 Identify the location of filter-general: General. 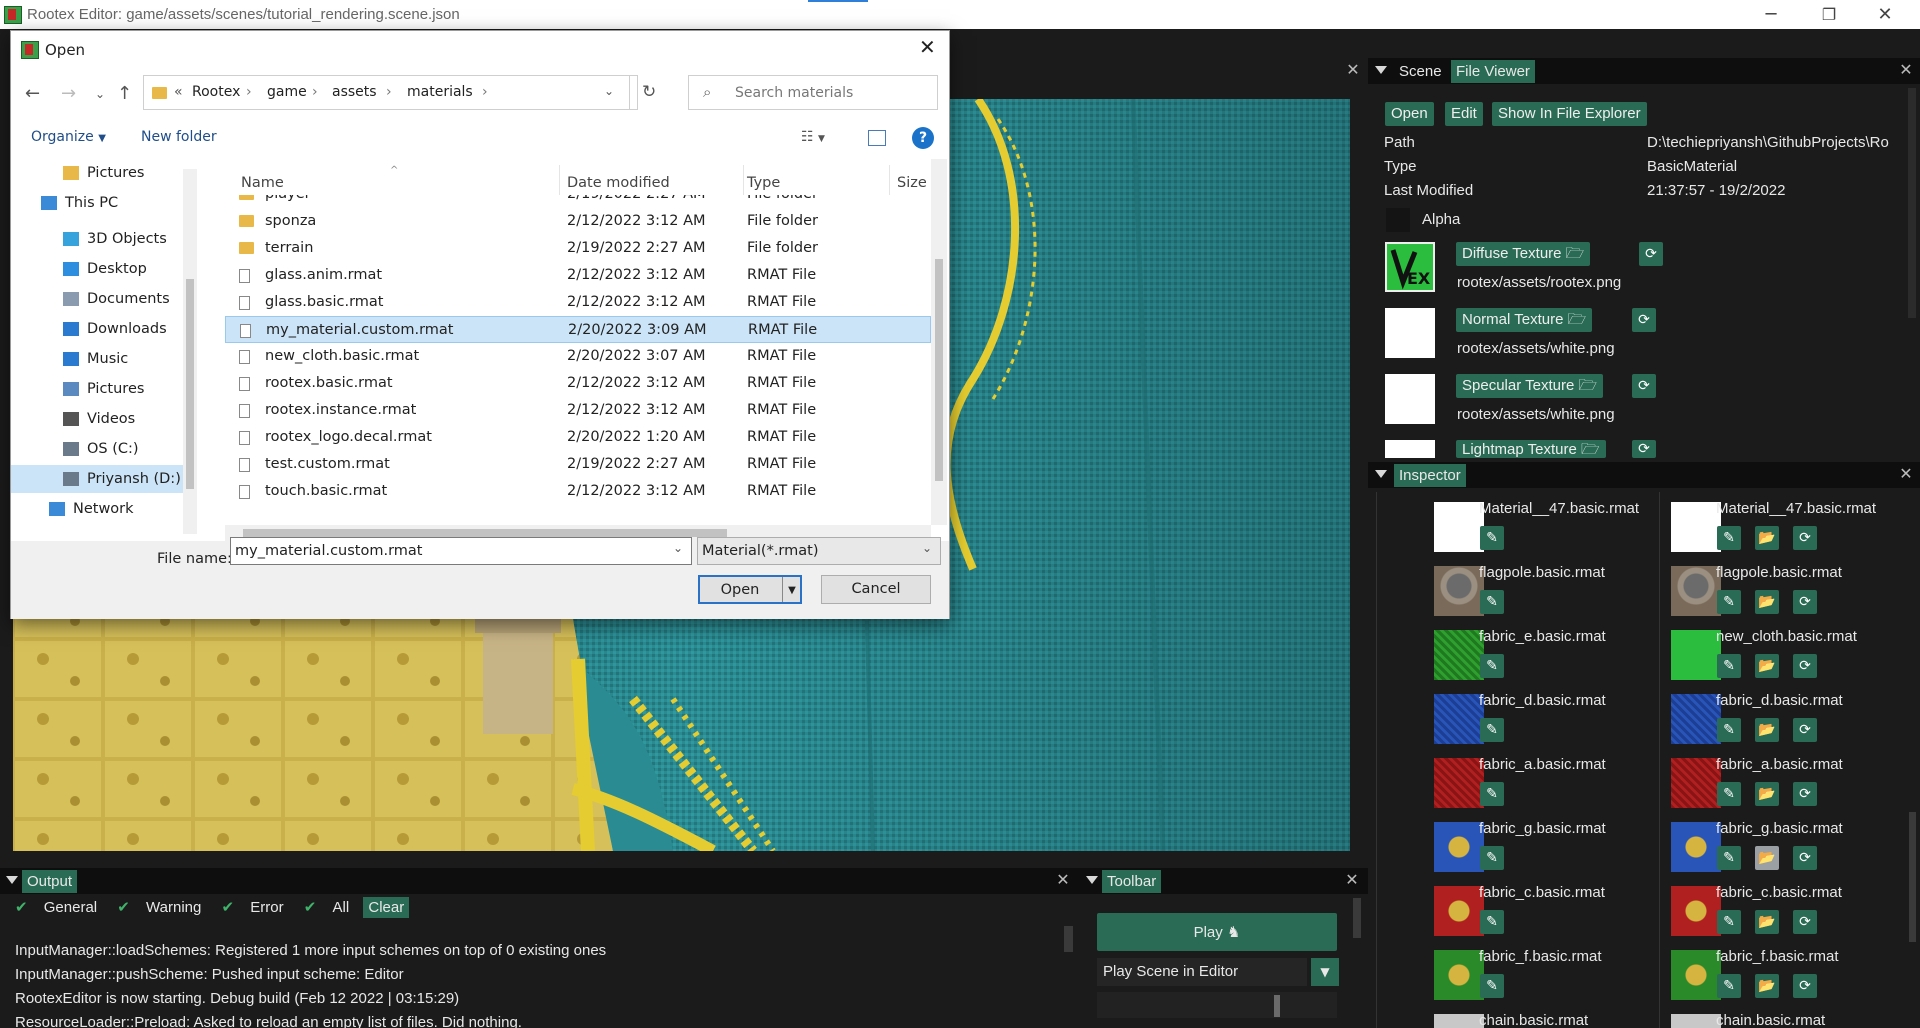
(70, 907).